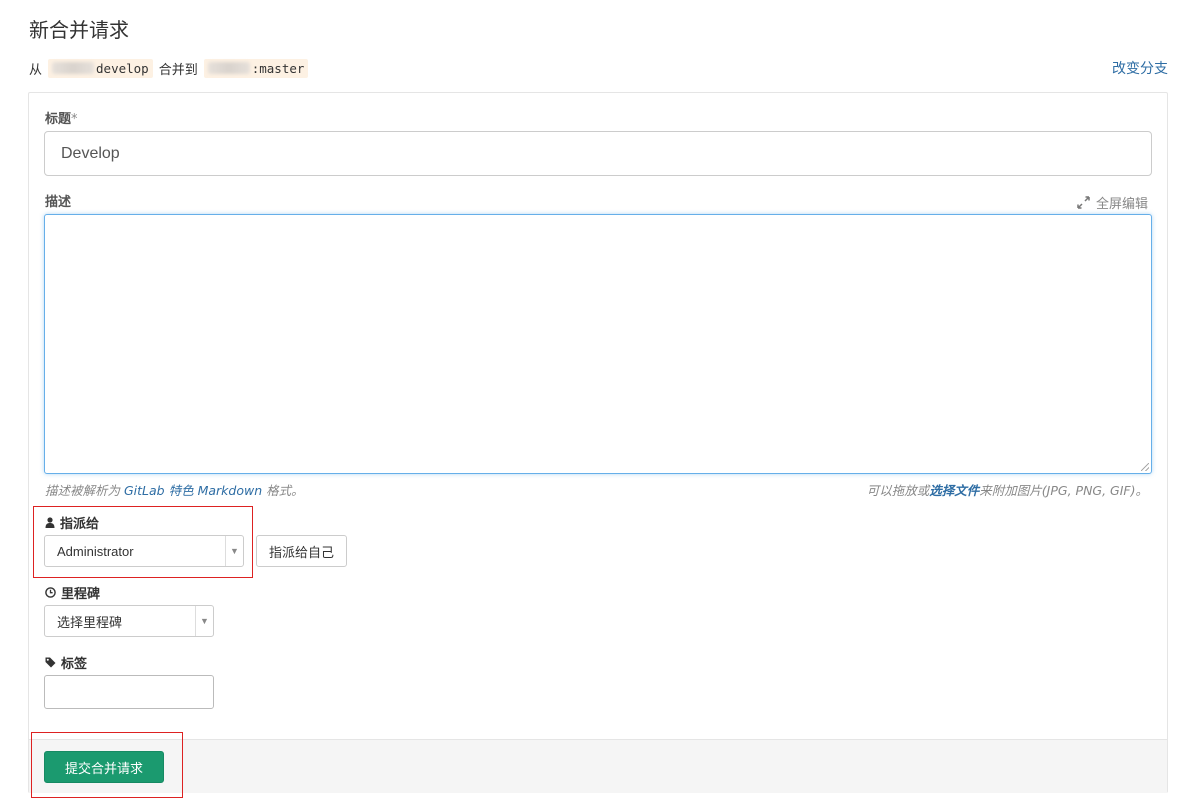  What do you see at coordinates (66, 662) in the screenshot?
I see `labels-label: 标签` at bounding box center [66, 662].